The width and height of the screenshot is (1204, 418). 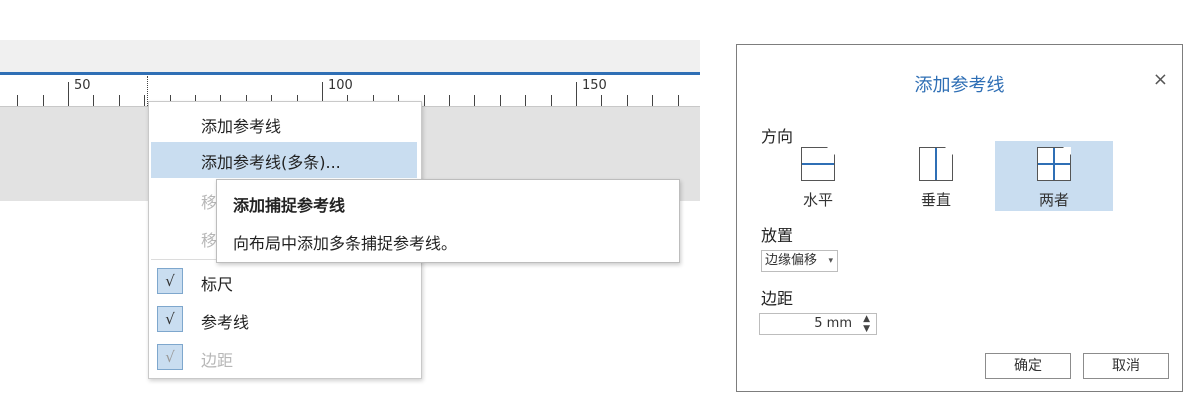 I want to click on ruler-label-150: 150, so click(x=594, y=85).